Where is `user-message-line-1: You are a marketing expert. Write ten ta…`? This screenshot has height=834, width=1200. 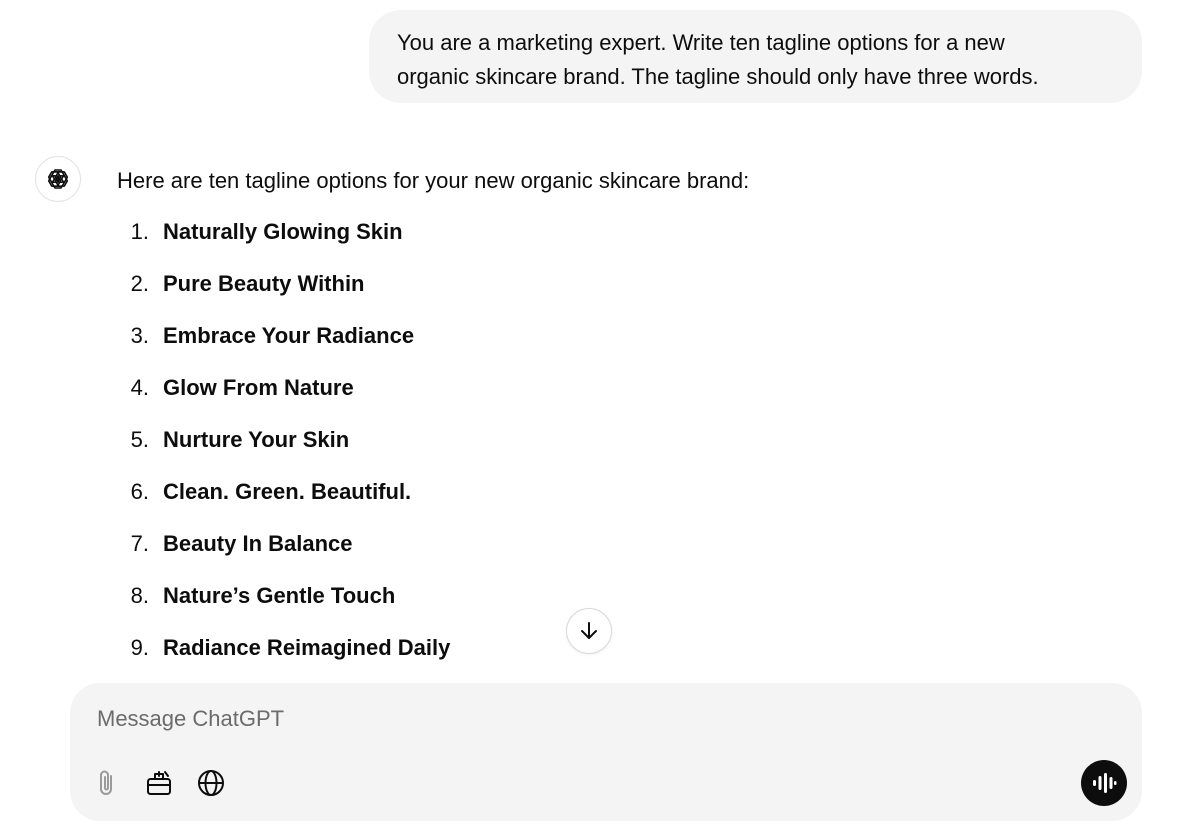
user-message-line-1: You are a marketing expert. Write ten ta… is located at coordinates (701, 42).